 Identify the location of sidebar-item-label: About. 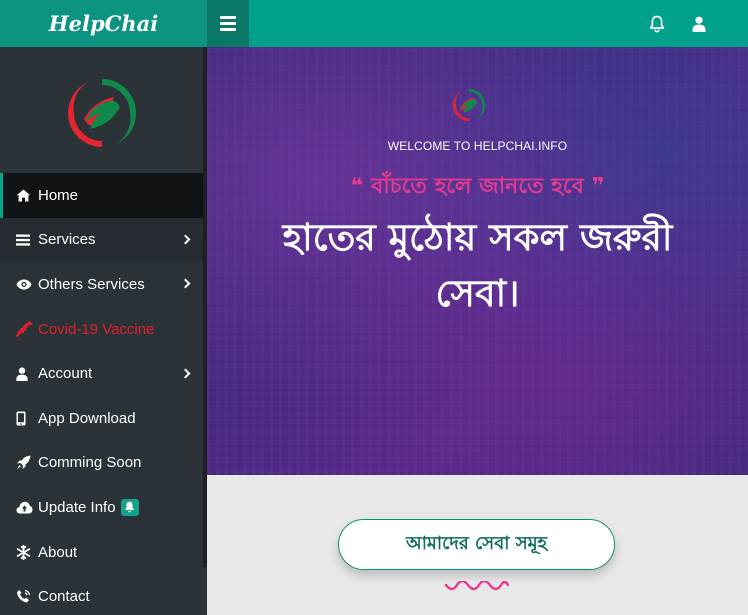
(58, 552).